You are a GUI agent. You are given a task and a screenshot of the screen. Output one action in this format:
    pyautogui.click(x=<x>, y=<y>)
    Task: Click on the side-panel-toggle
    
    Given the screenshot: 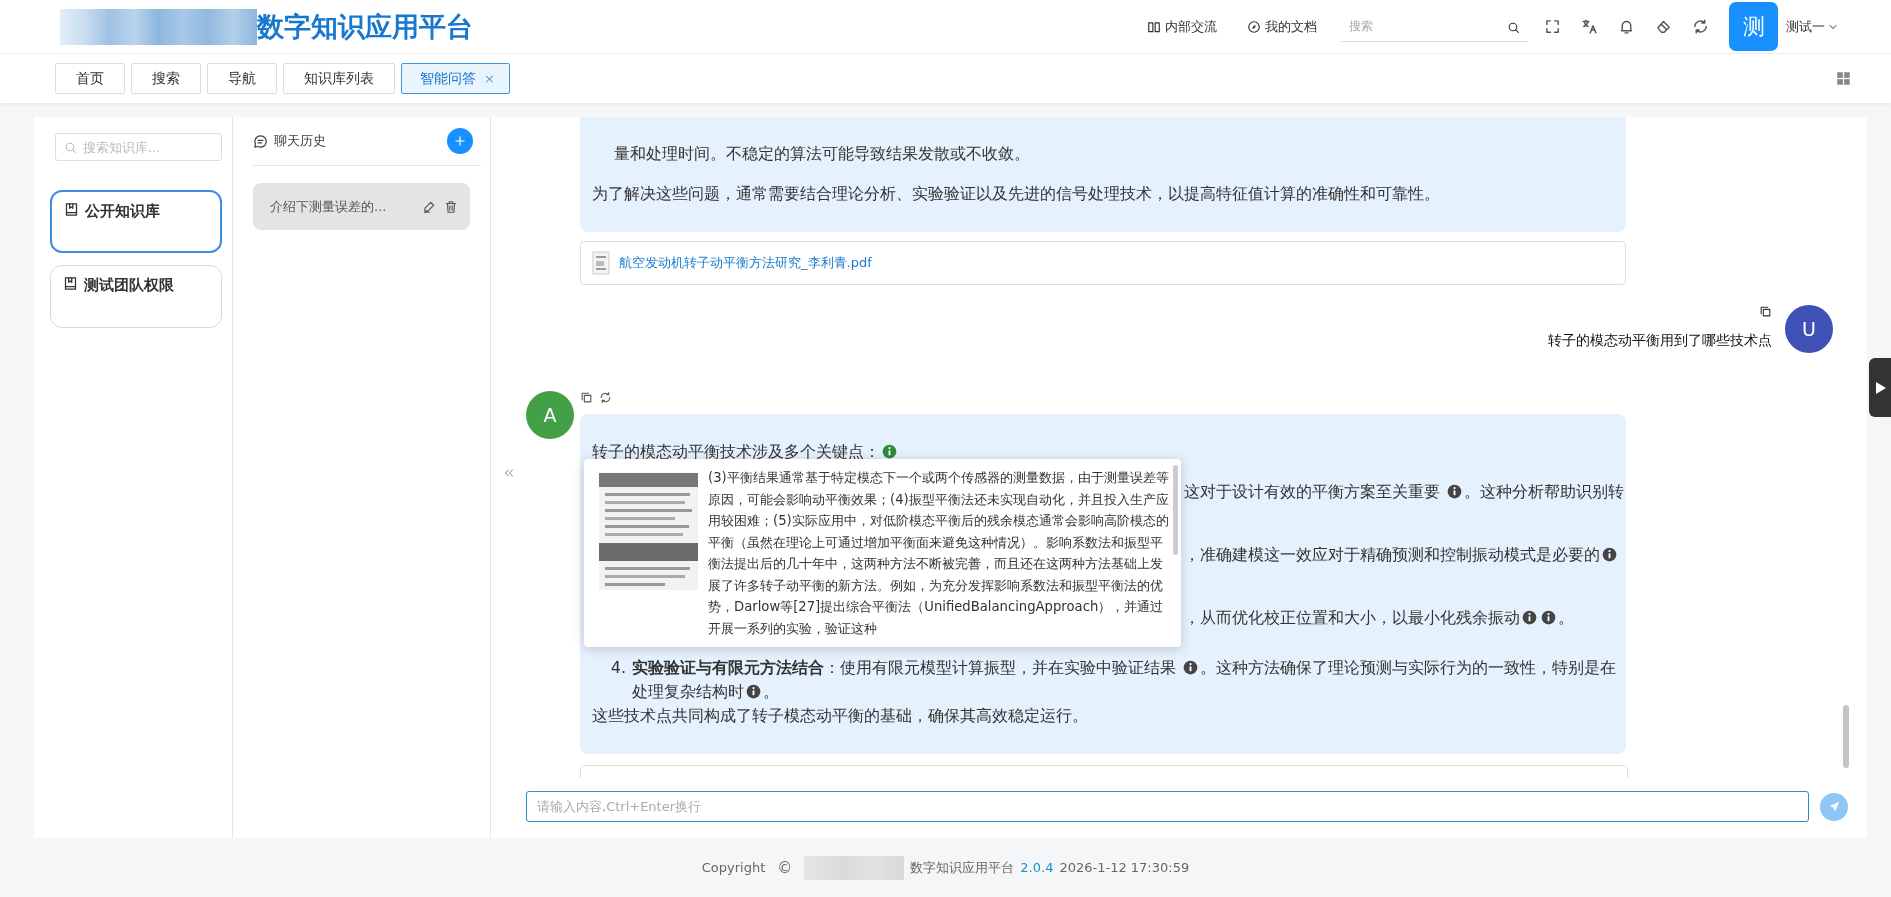 What is the action you would take?
    pyautogui.click(x=1880, y=387)
    